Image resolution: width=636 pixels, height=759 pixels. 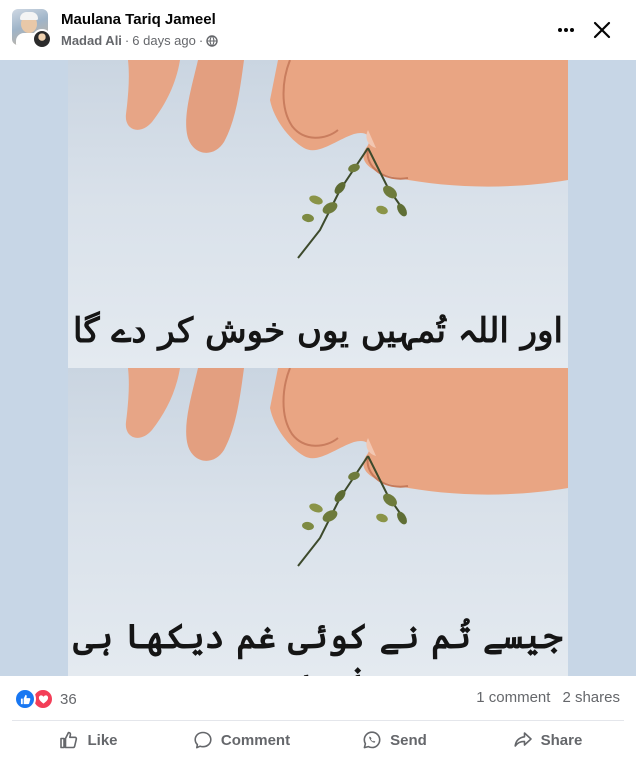 I want to click on shares-count-link: 2 shares, so click(x=591, y=697).